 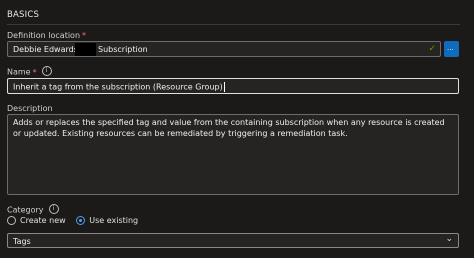 What do you see at coordinates (23, 15) in the screenshot?
I see `section-title: BASICS` at bounding box center [23, 15].